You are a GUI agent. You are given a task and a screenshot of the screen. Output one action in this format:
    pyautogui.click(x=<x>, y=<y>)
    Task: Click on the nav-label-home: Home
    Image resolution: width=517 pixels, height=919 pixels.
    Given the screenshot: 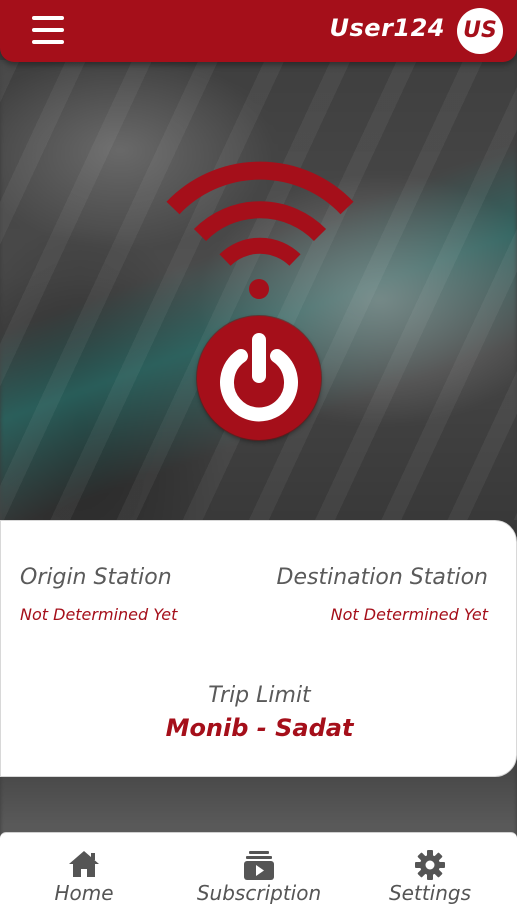 What is the action you would take?
    pyautogui.click(x=84, y=893)
    